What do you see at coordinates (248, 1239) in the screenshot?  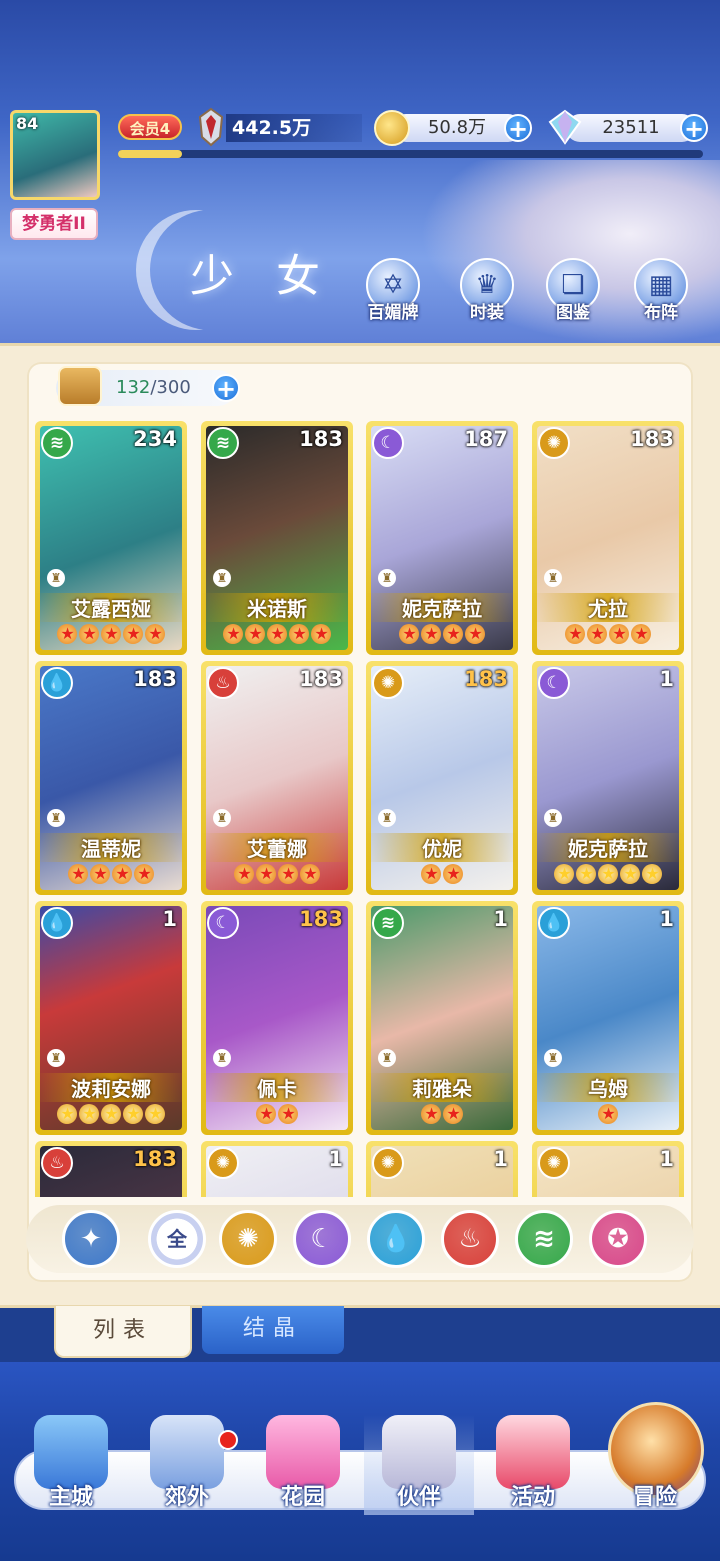 I see `sun-element-button: ✺` at bounding box center [248, 1239].